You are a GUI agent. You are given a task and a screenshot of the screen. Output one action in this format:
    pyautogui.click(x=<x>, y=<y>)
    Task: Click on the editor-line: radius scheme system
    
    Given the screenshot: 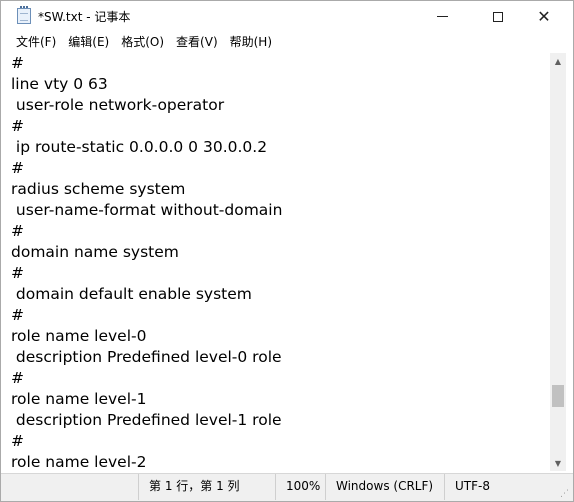 What is the action you would take?
    pyautogui.click(x=98, y=189)
    